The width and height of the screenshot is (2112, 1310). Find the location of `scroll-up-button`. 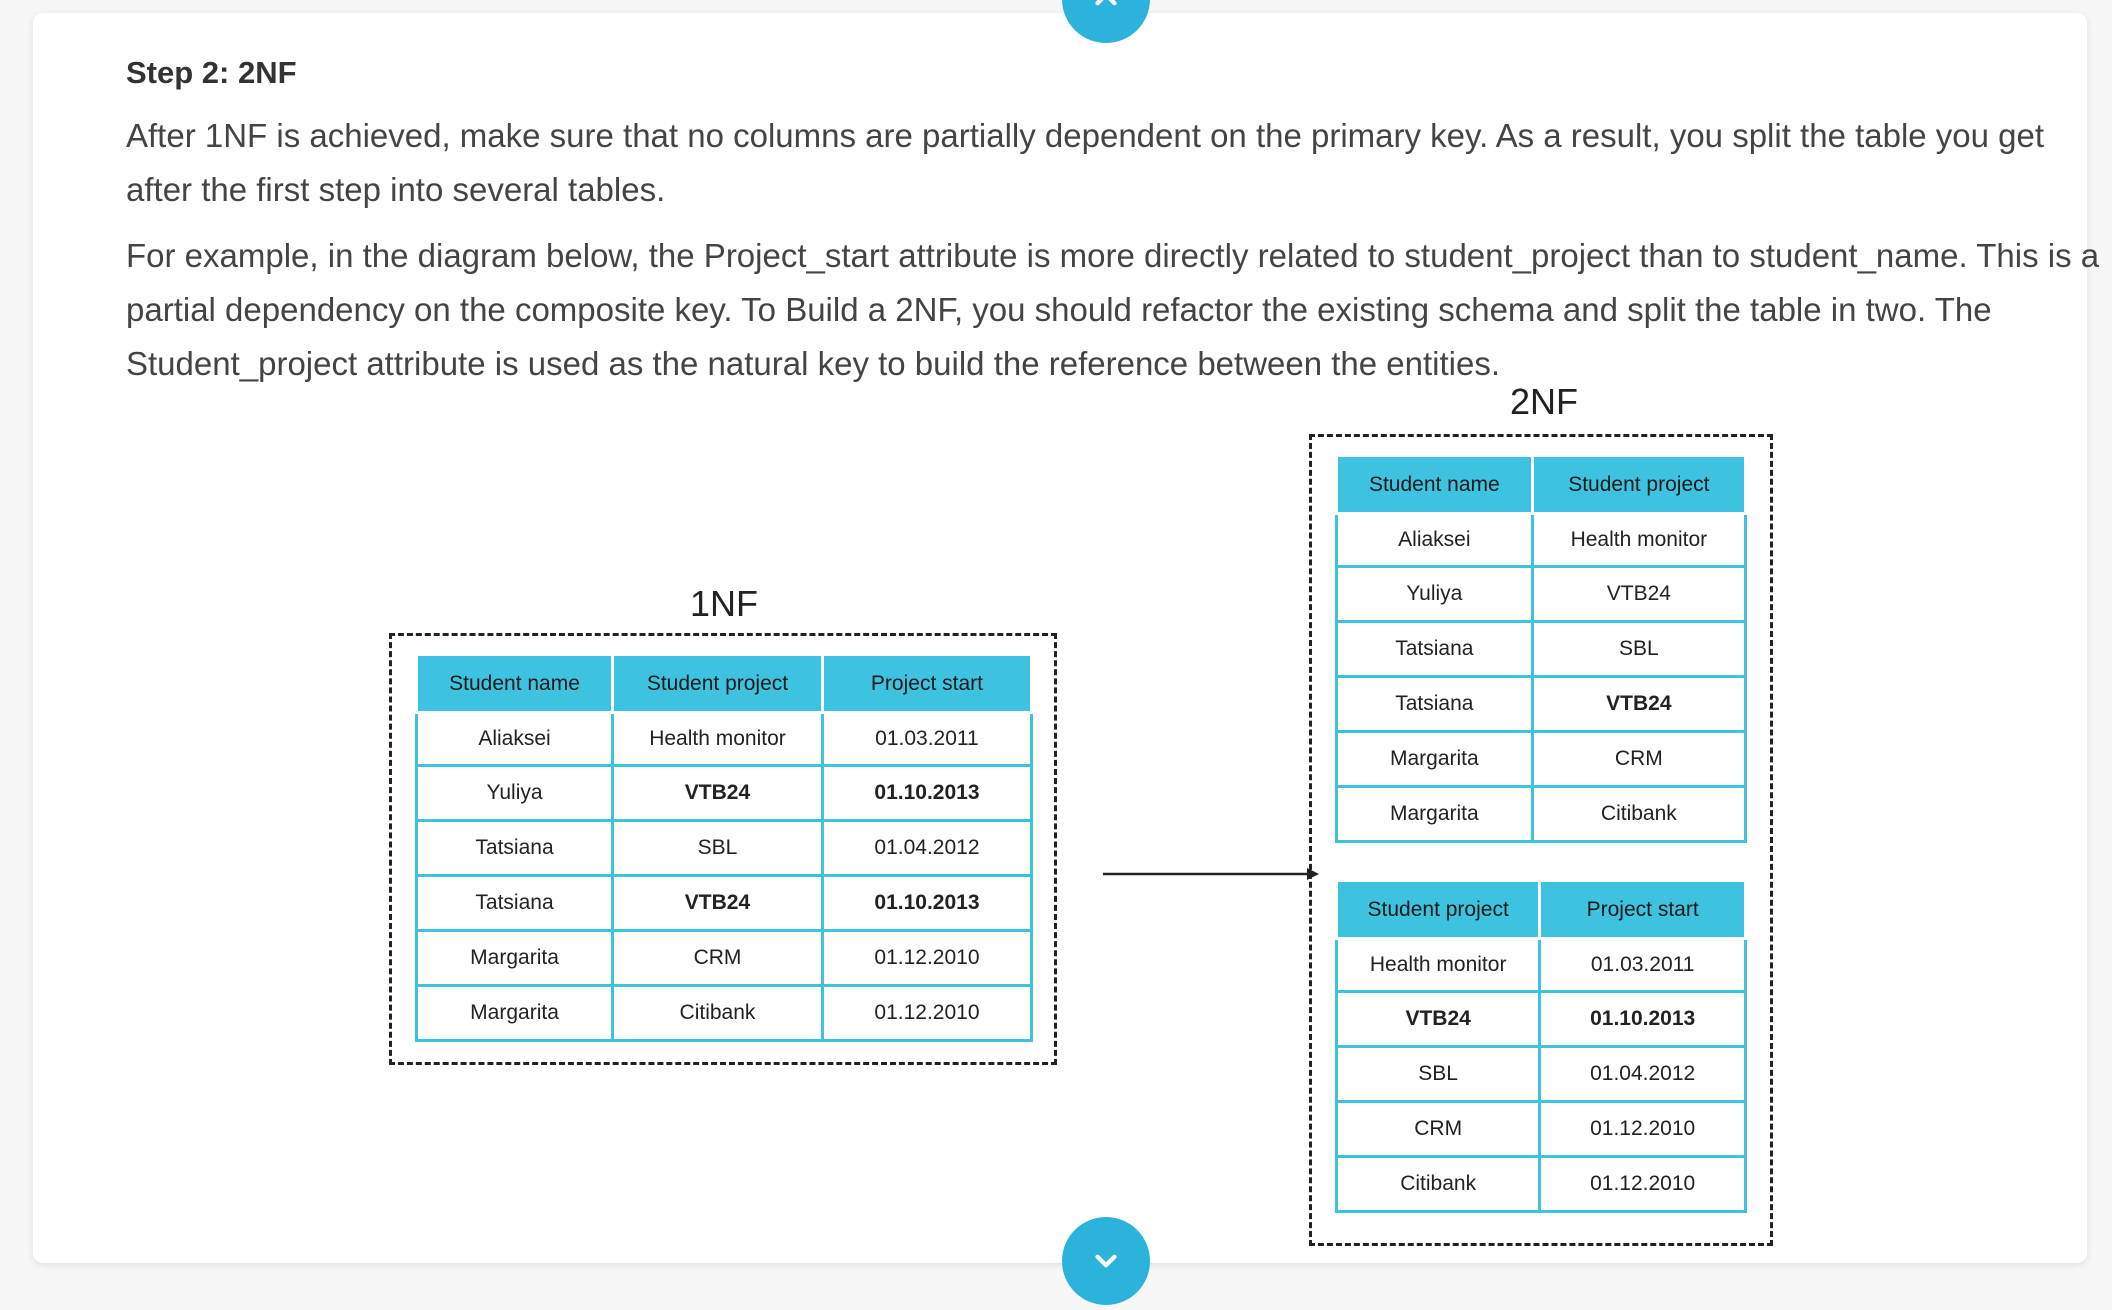

scroll-up-button is located at coordinates (1106, 21).